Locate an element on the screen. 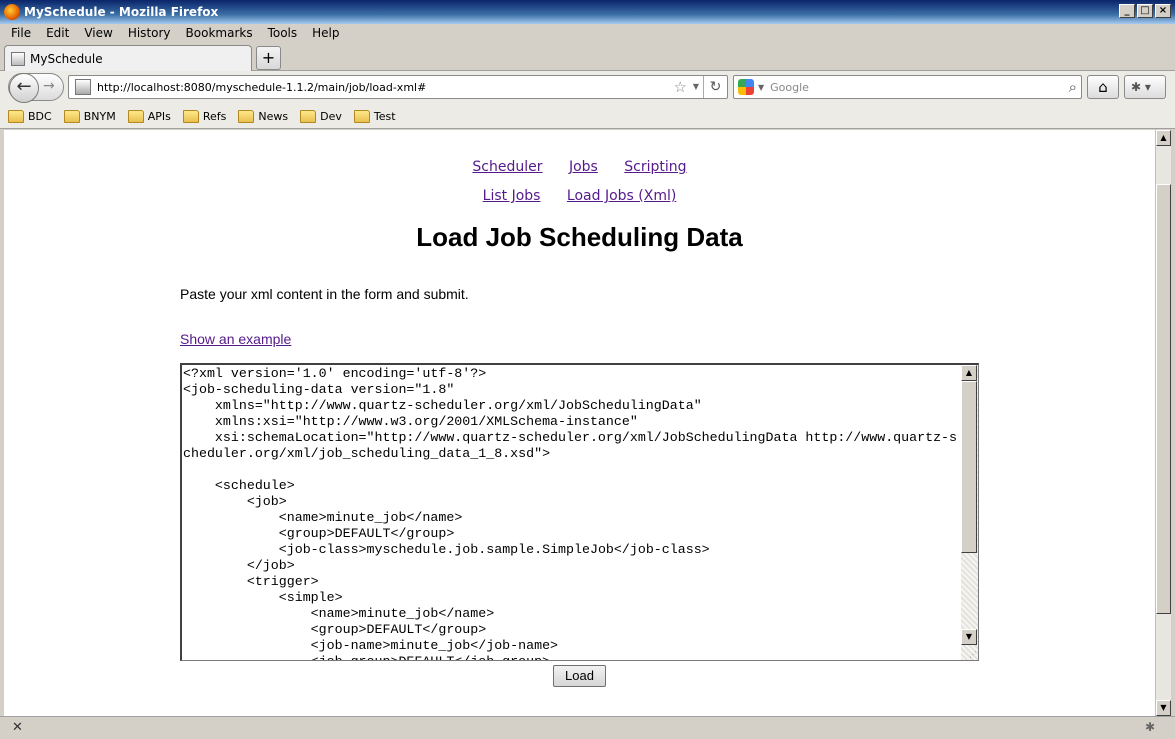  back-forward-group: ← → is located at coordinates (36, 88).